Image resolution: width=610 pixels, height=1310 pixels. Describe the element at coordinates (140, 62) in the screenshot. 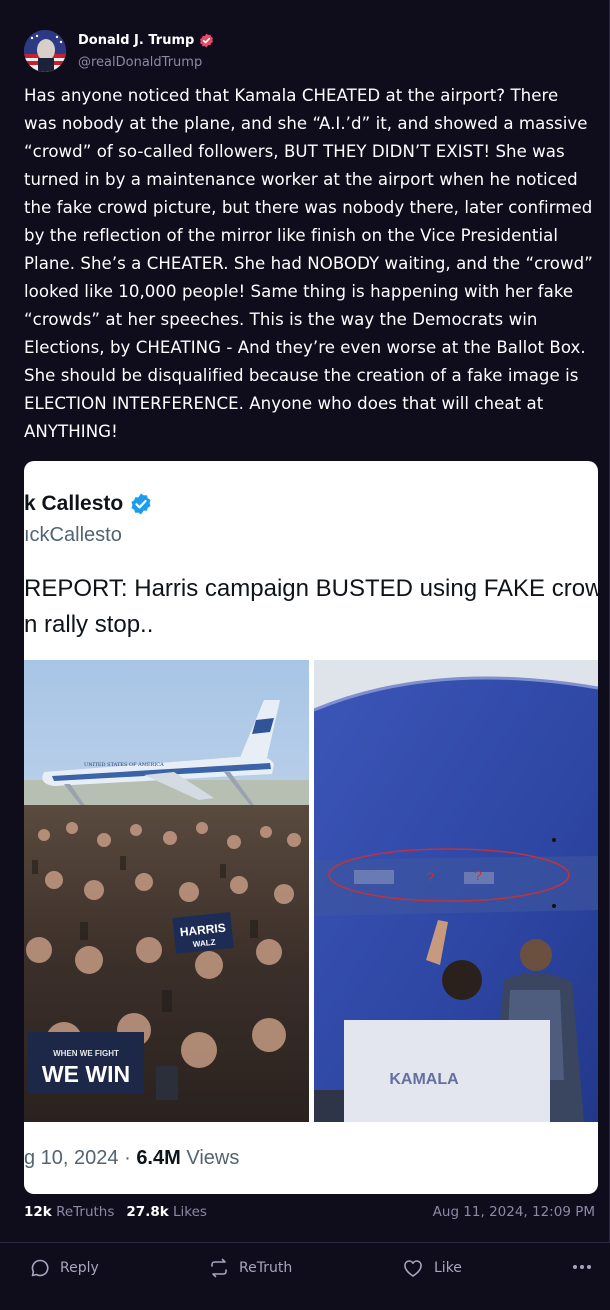

I see `author-handle: @realDonaldTrump` at that location.